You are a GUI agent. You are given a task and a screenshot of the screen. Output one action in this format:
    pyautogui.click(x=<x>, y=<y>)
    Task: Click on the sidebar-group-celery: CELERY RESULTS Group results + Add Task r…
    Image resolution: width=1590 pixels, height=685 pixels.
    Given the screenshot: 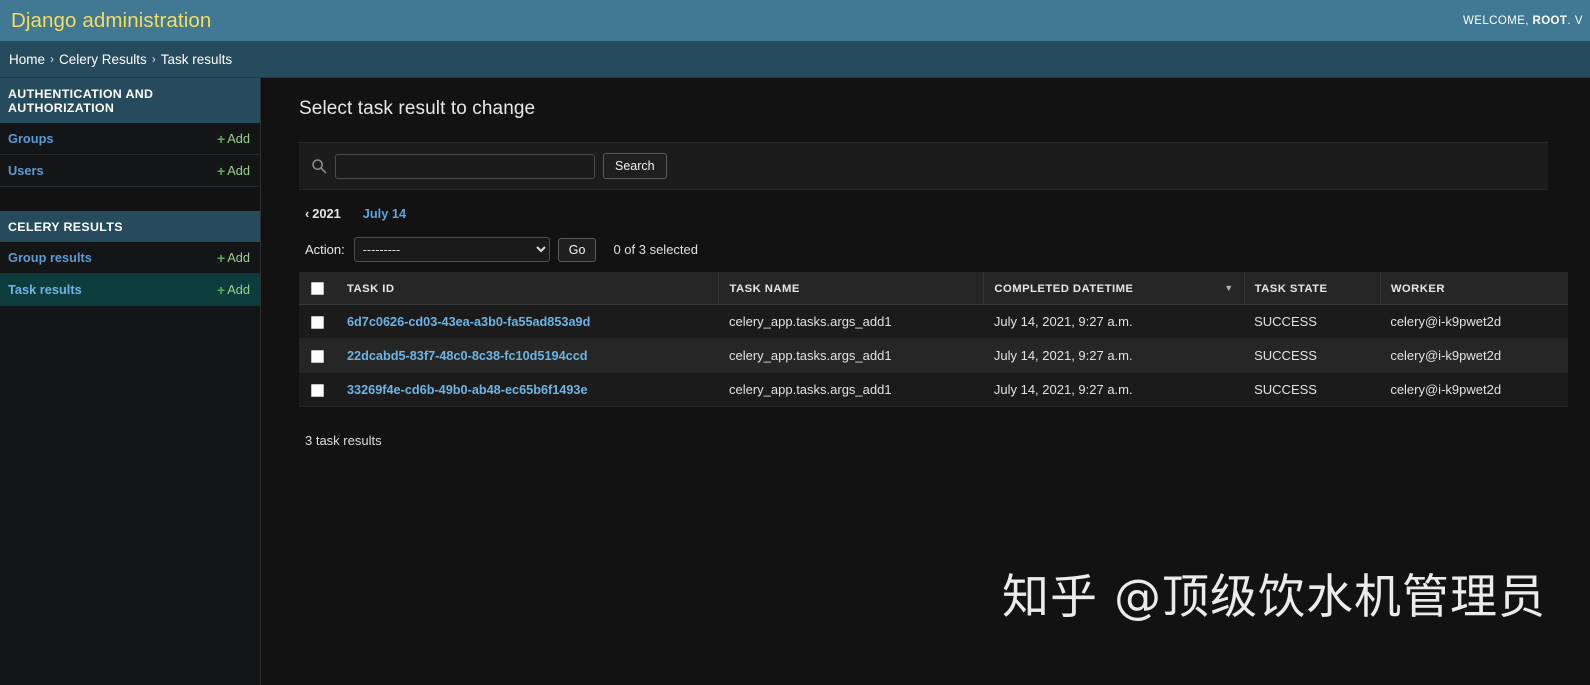 What is the action you would take?
    pyautogui.click(x=130, y=258)
    